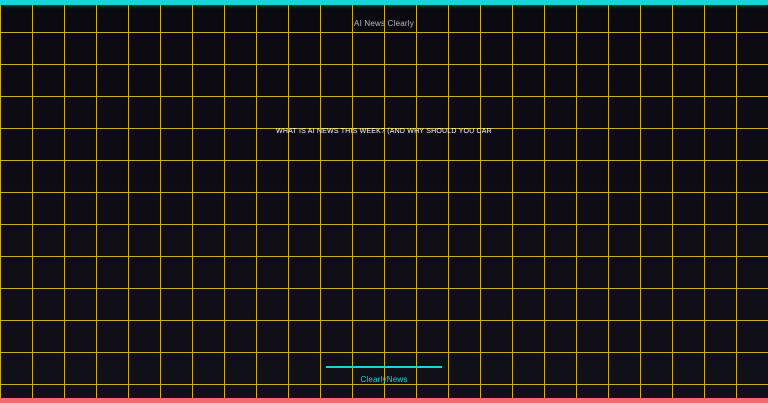  What do you see at coordinates (384, 23) in the screenshot?
I see `brand-title: AI News Clearly` at bounding box center [384, 23].